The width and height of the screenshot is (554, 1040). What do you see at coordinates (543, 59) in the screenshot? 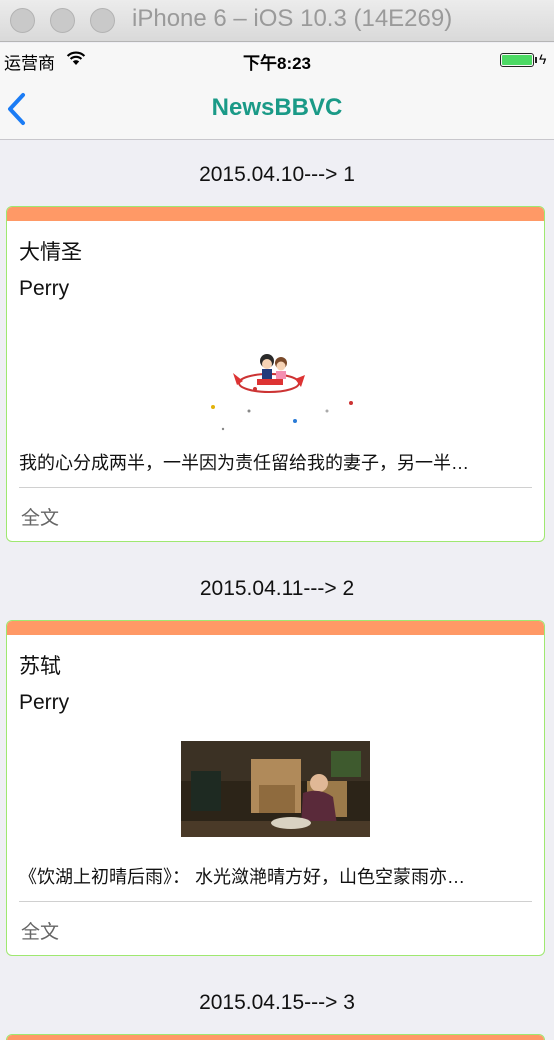
I see `charging-icon: ϟ` at bounding box center [543, 59].